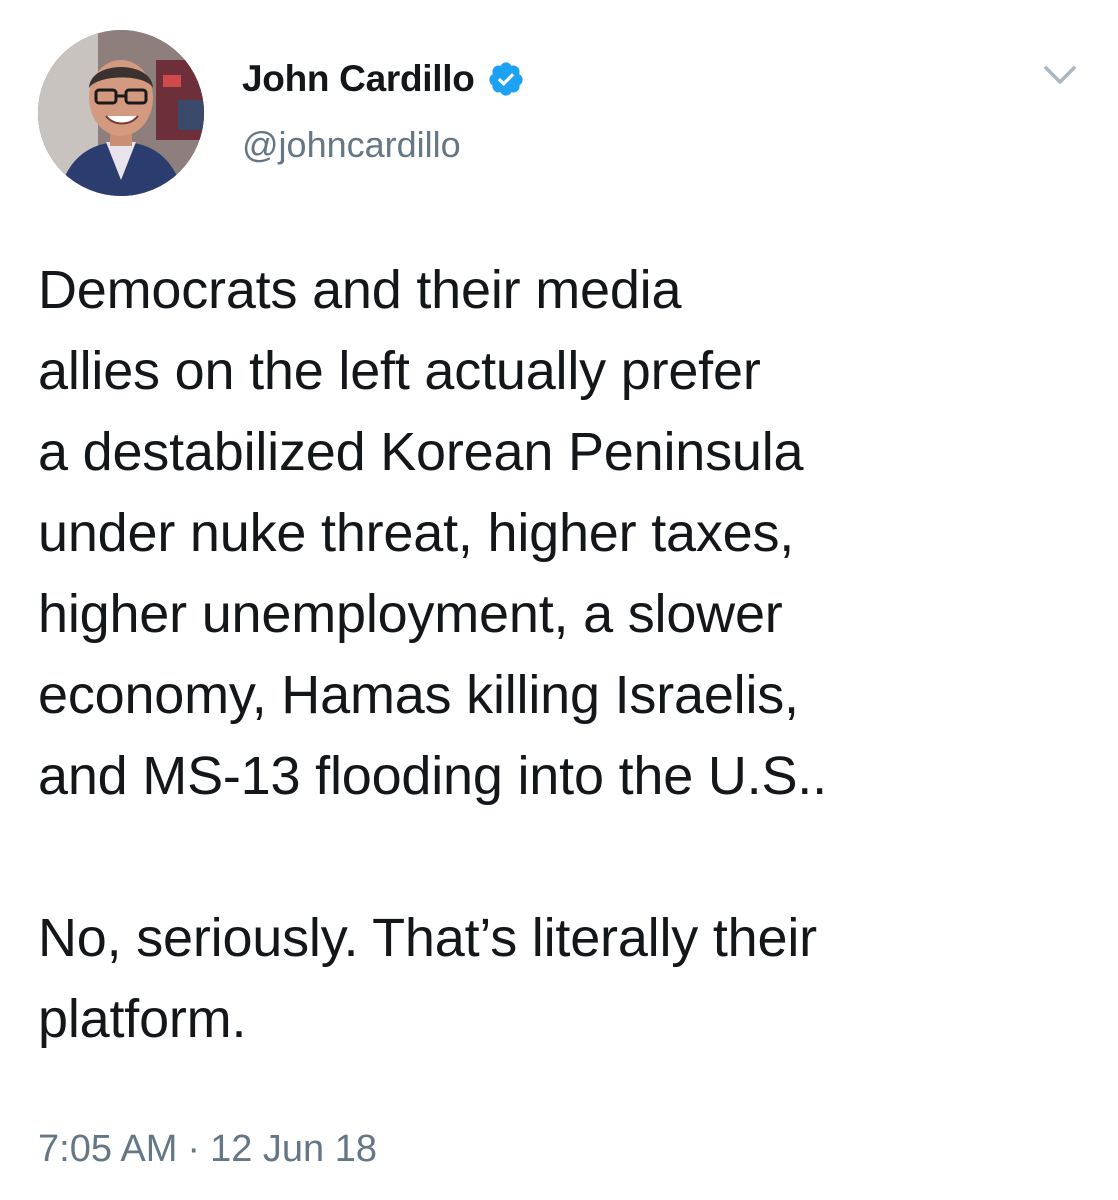  Describe the element at coordinates (108, 1149) in the screenshot. I see `tweet-time: 7:05 AM` at that location.